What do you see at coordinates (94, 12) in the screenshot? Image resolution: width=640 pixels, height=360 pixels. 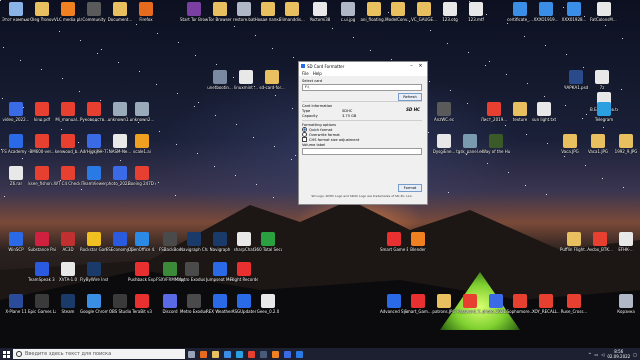 I see `desktop-icon: Community` at bounding box center [94, 12].